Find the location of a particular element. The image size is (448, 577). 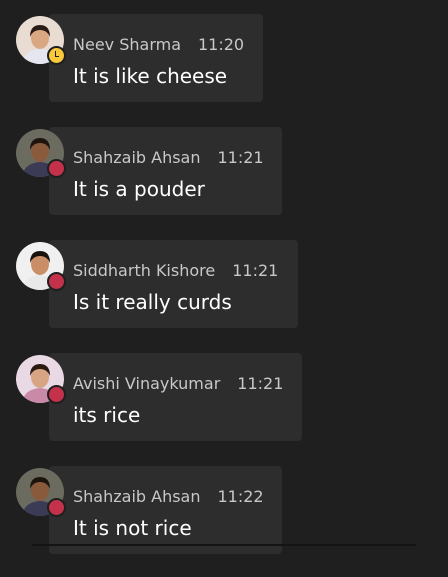

message-meta: Neev Sharma 11:20 is located at coordinates (158, 44).